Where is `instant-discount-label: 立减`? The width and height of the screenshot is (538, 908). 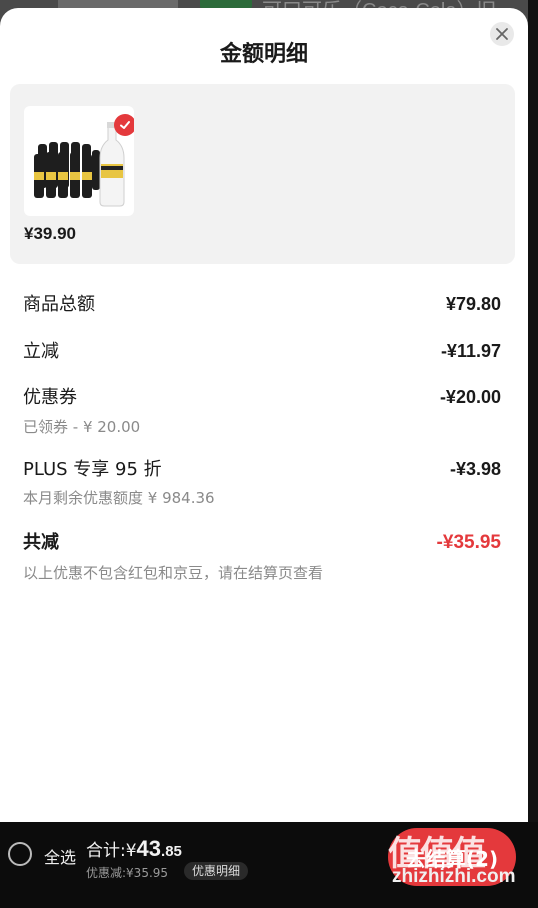 instant-discount-label: 立减 is located at coordinates (41, 351).